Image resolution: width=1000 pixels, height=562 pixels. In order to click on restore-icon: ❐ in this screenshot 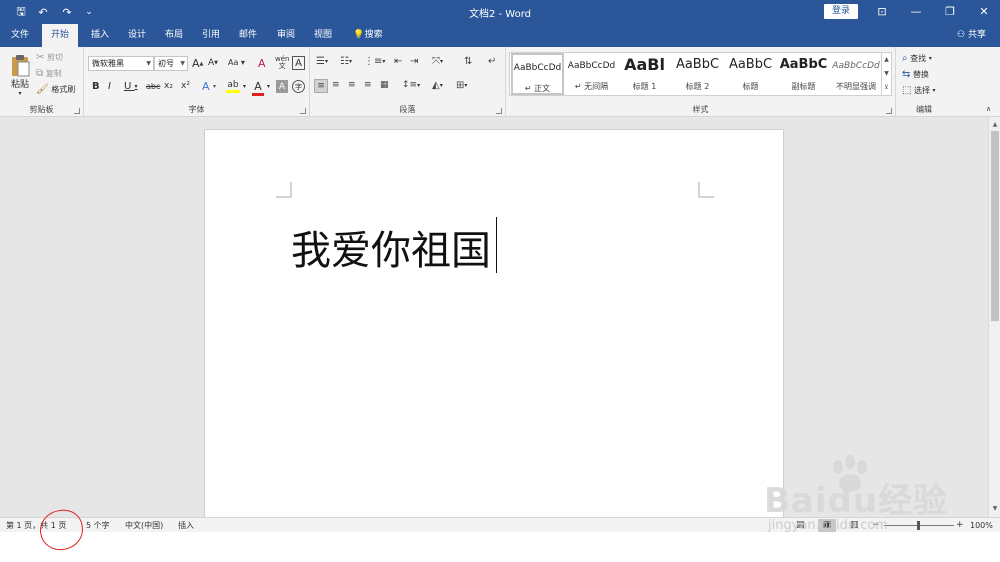, I will do `click(950, 12)`.